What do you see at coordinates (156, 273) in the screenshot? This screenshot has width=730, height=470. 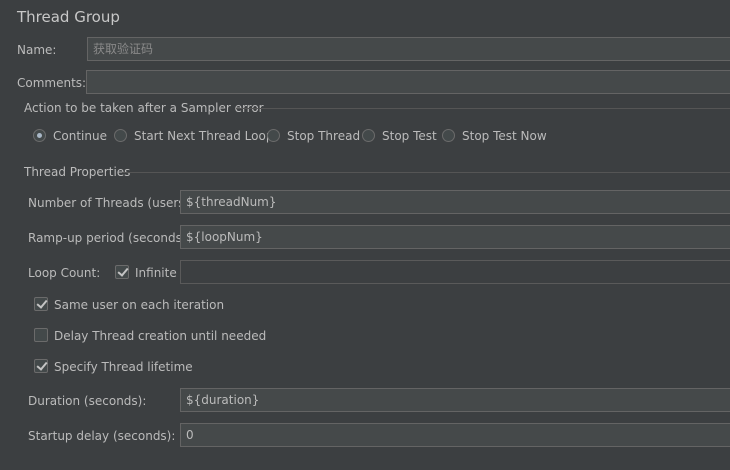 I see `infinite-label: Infinite` at bounding box center [156, 273].